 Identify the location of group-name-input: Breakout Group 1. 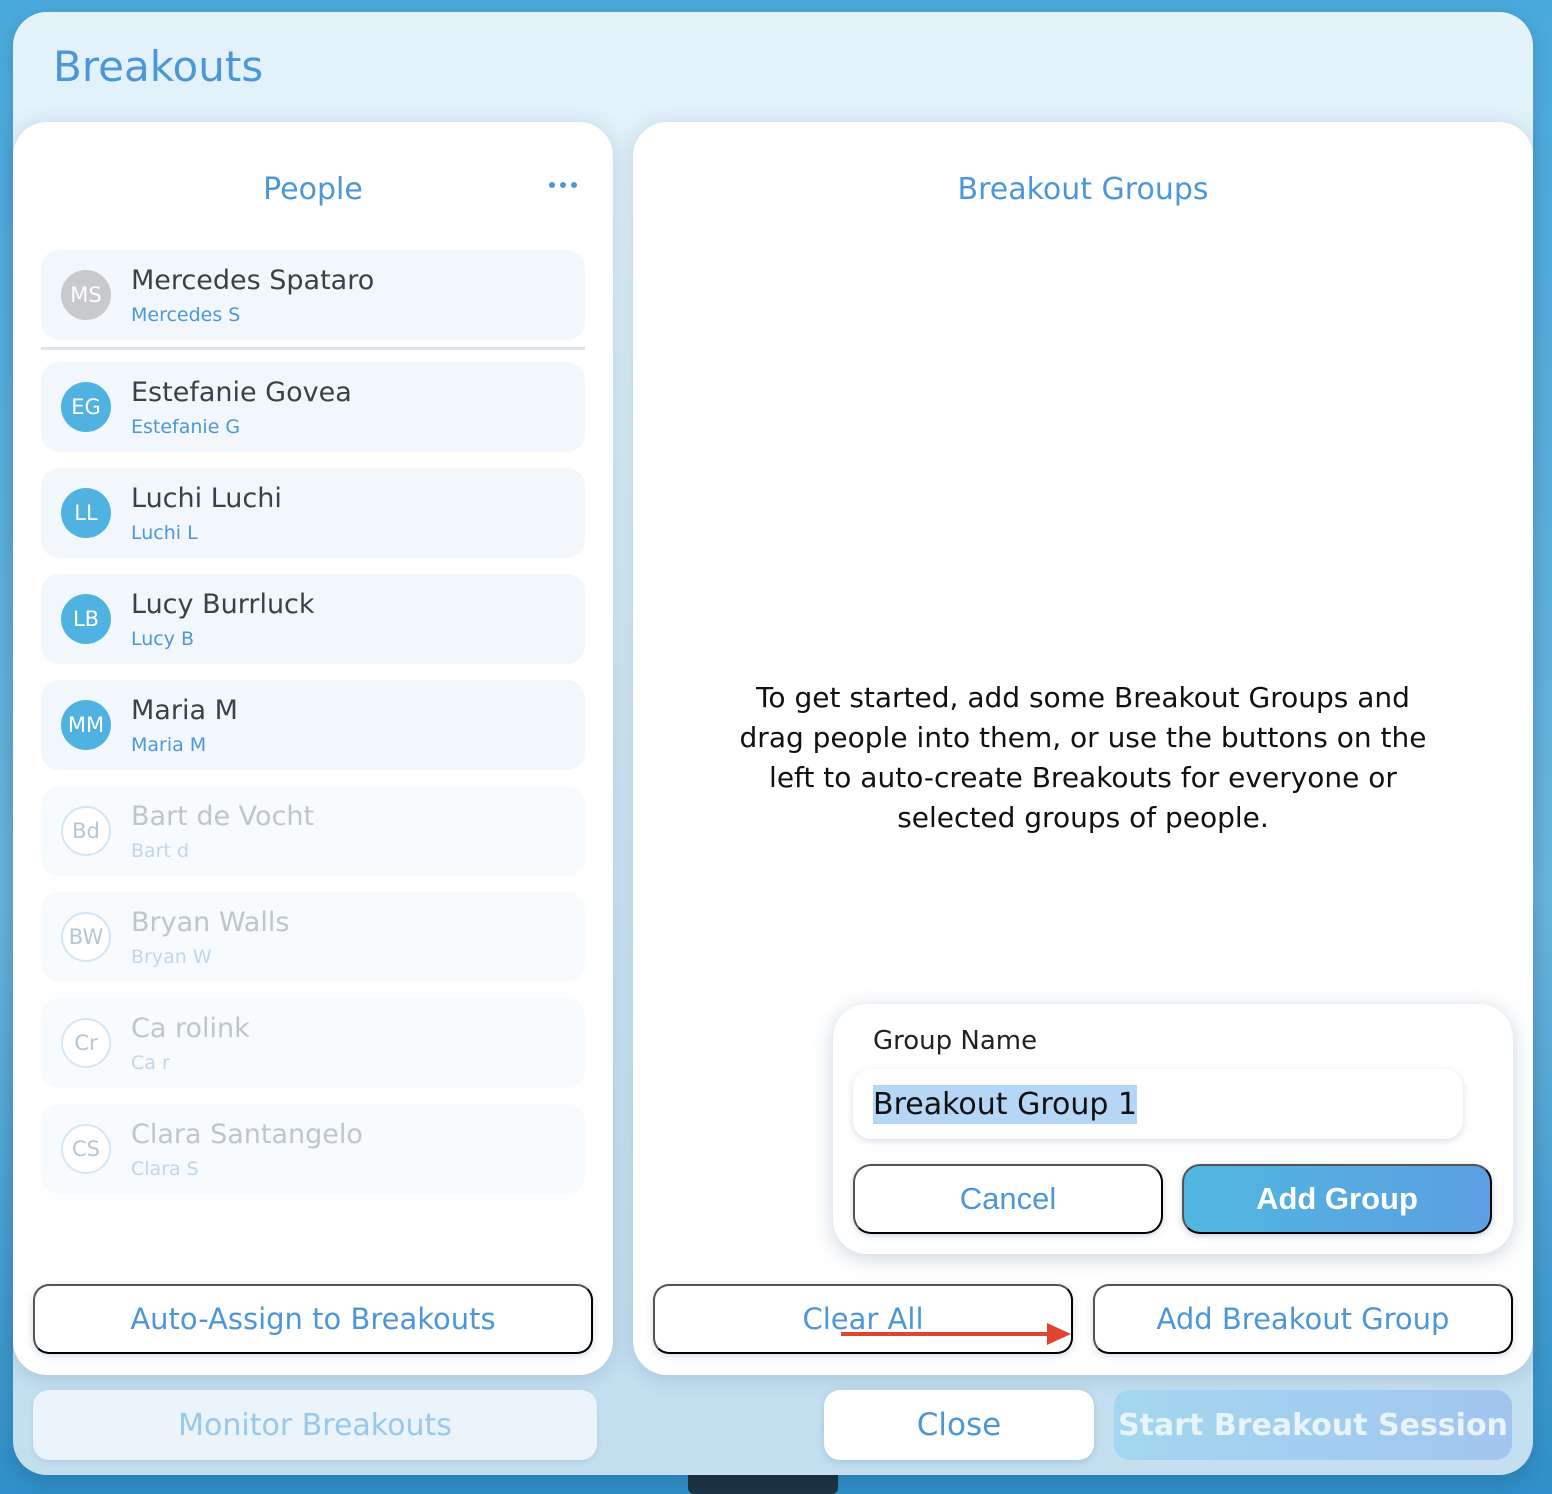
(1158, 1104).